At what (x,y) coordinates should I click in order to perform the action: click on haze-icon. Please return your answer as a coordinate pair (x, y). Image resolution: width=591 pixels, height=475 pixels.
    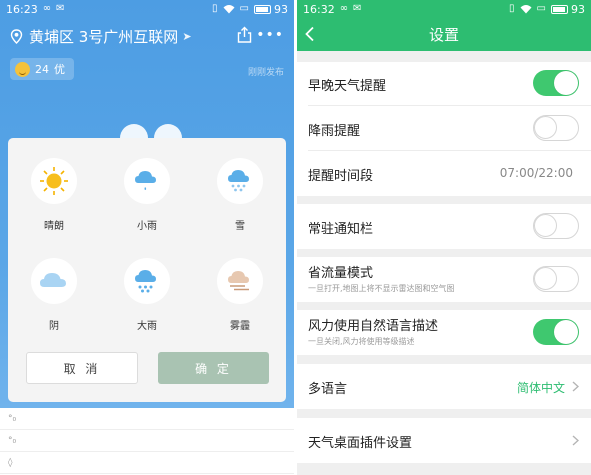
    Looking at the image, I should click on (238, 281).